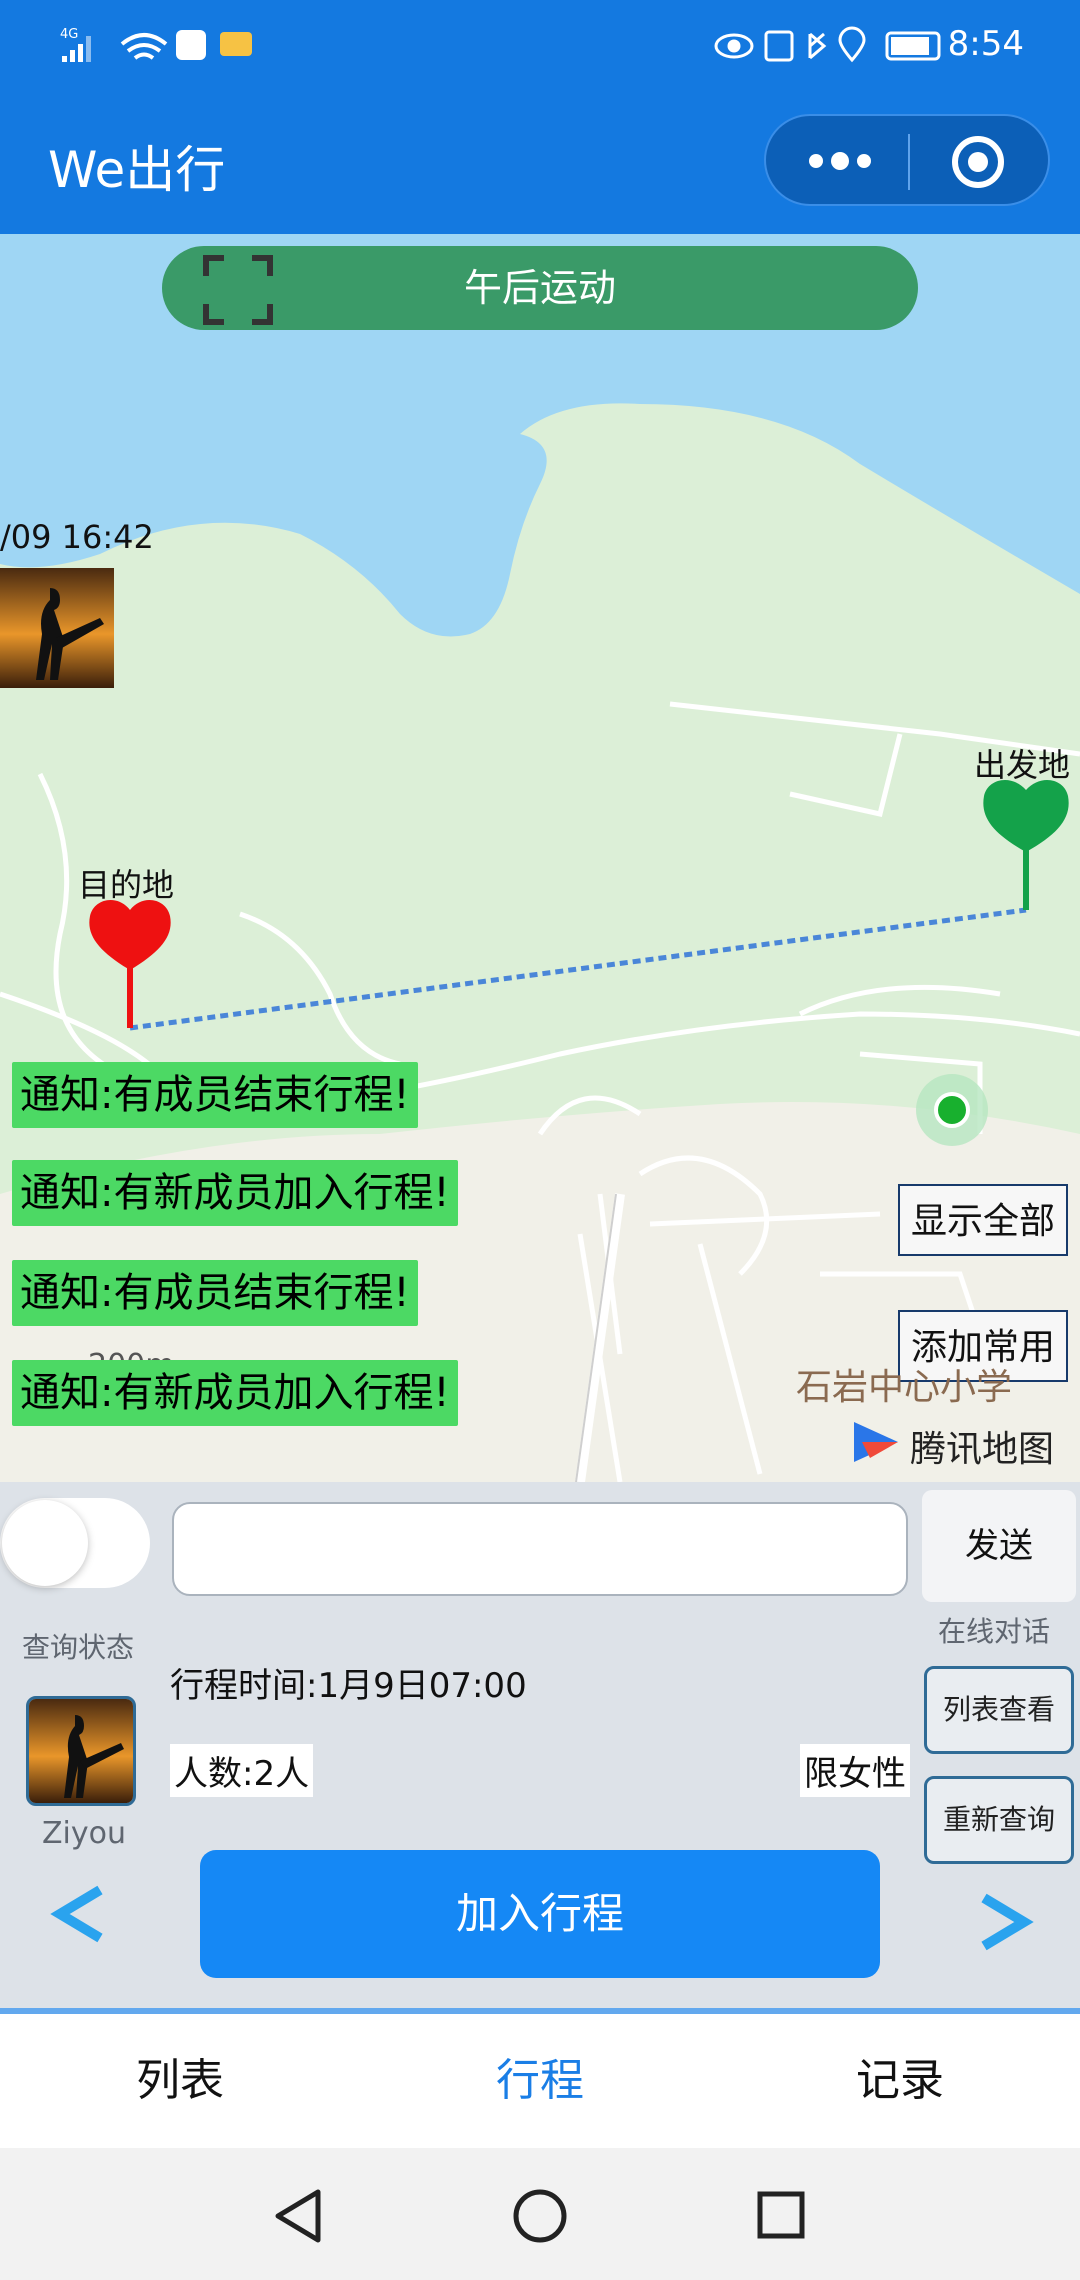  What do you see at coordinates (994, 1631) in the screenshot?
I see `online-chat-label: 在线对话` at bounding box center [994, 1631].